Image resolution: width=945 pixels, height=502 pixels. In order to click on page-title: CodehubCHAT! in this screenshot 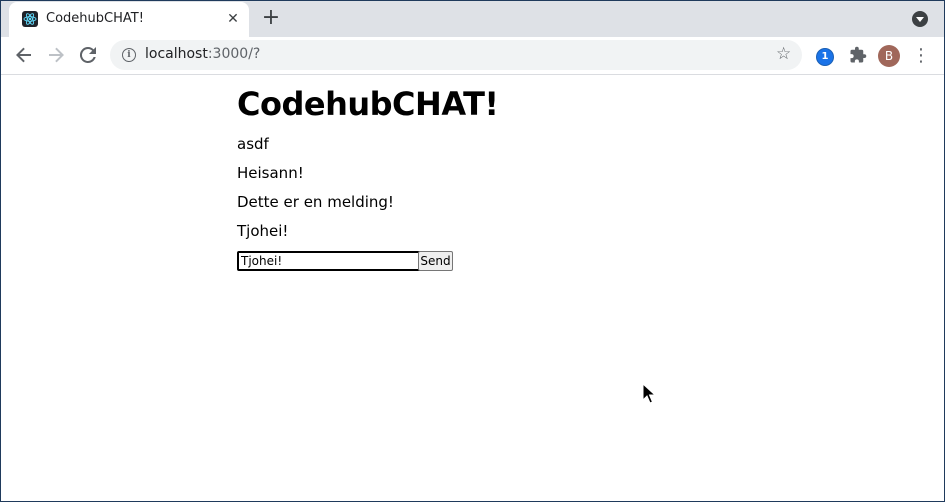, I will do `click(368, 104)`.